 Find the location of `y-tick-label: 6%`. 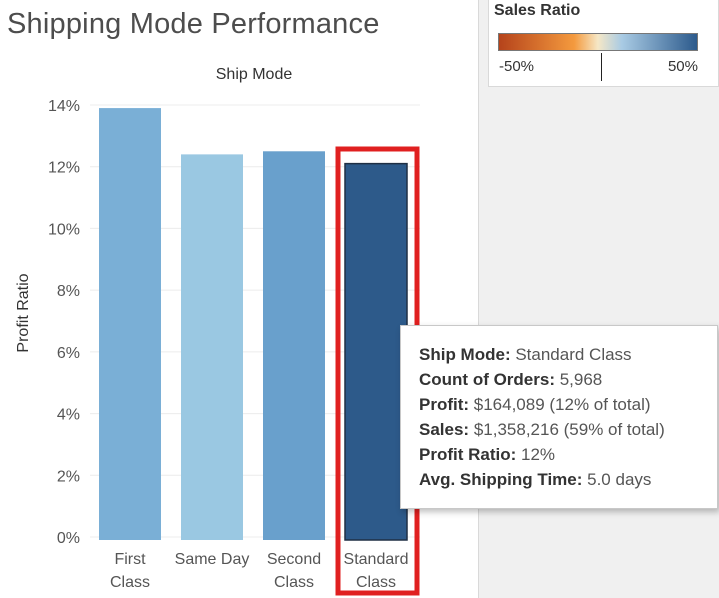

y-tick-label: 6% is located at coordinates (68, 353).